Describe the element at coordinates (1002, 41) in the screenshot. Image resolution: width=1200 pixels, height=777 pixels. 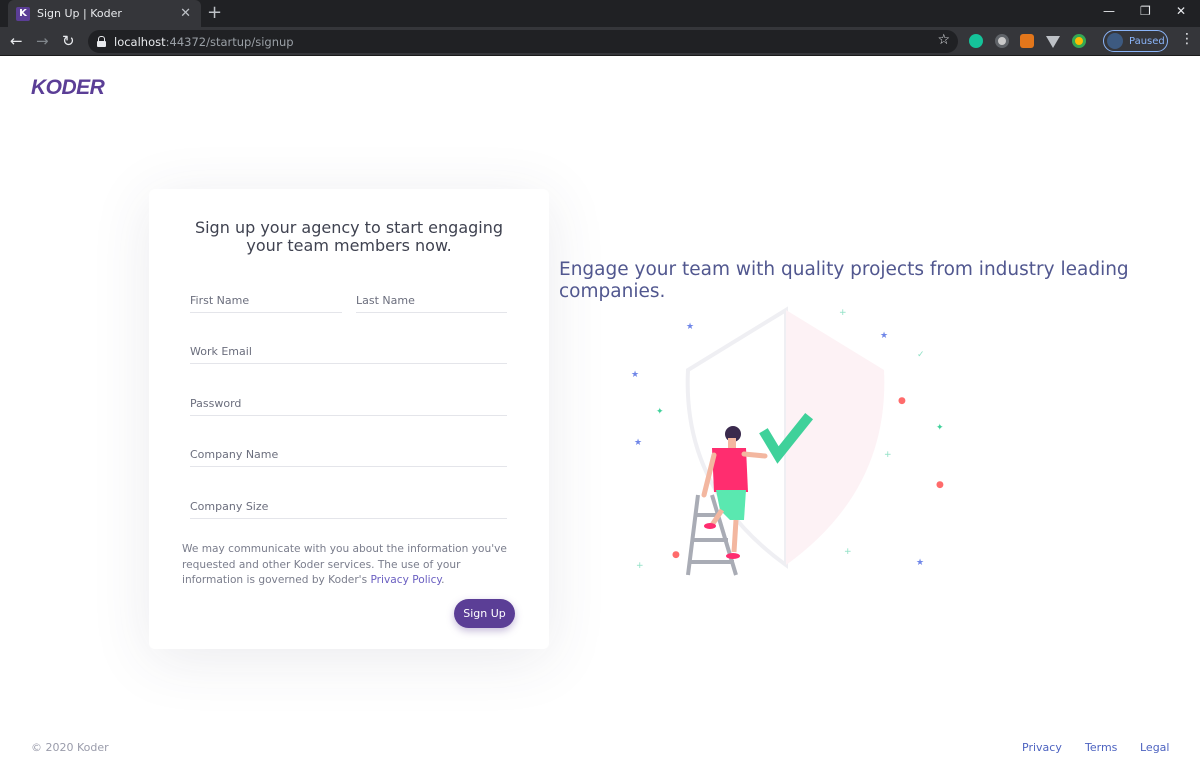
I see `record-extension-icon` at that location.